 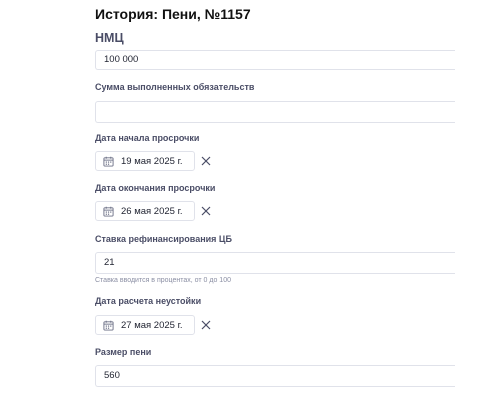 What do you see at coordinates (163, 239) in the screenshot?
I see `refinancing-rate-label: Ставка рефинансирования ЦБ` at bounding box center [163, 239].